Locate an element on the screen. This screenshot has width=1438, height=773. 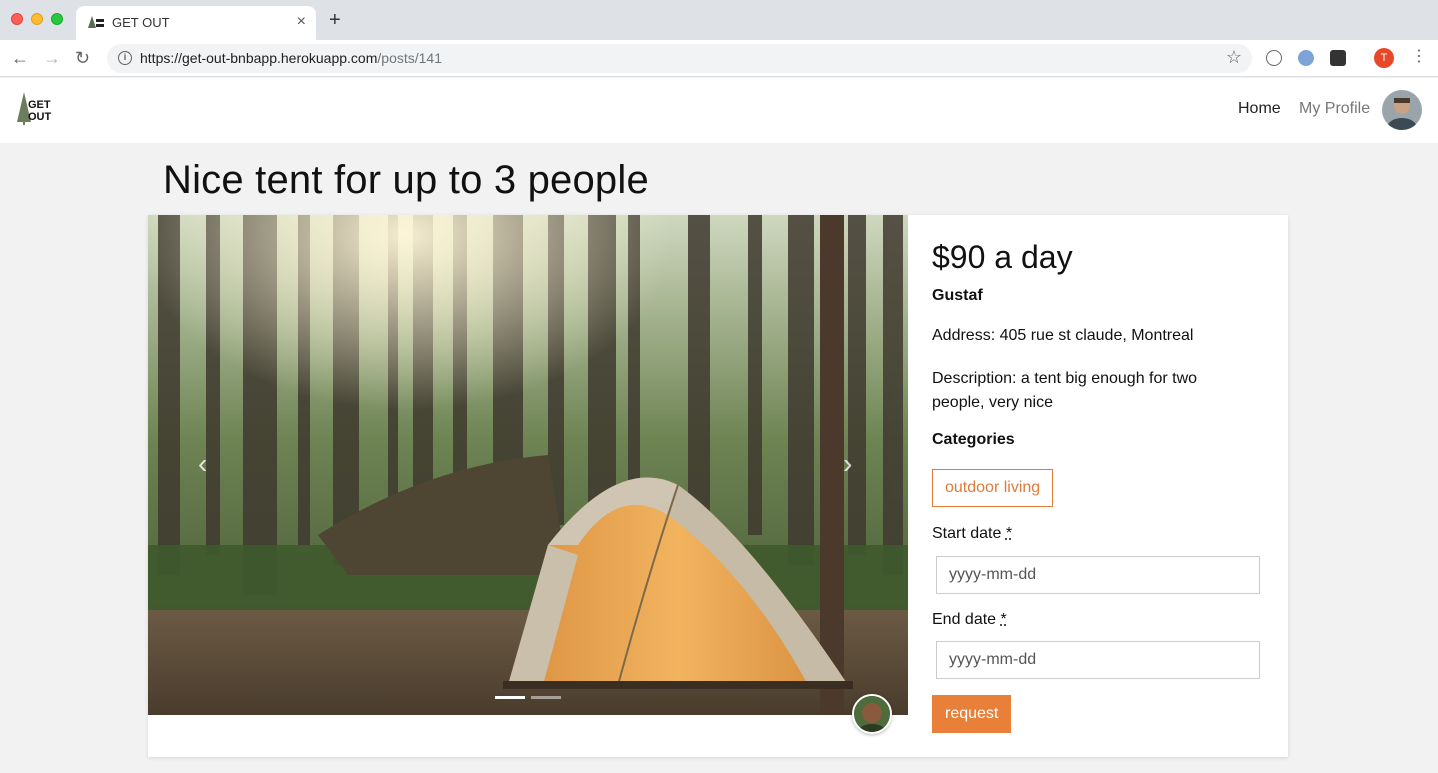
start-date-input is located at coordinates (1098, 575).